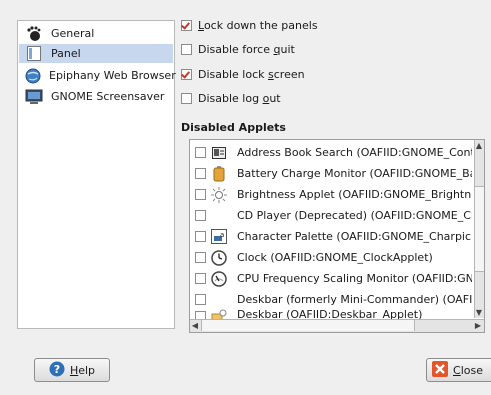 The width and height of the screenshot is (491, 395). What do you see at coordinates (82, 370) in the screenshot?
I see `help-button-label: Help` at bounding box center [82, 370].